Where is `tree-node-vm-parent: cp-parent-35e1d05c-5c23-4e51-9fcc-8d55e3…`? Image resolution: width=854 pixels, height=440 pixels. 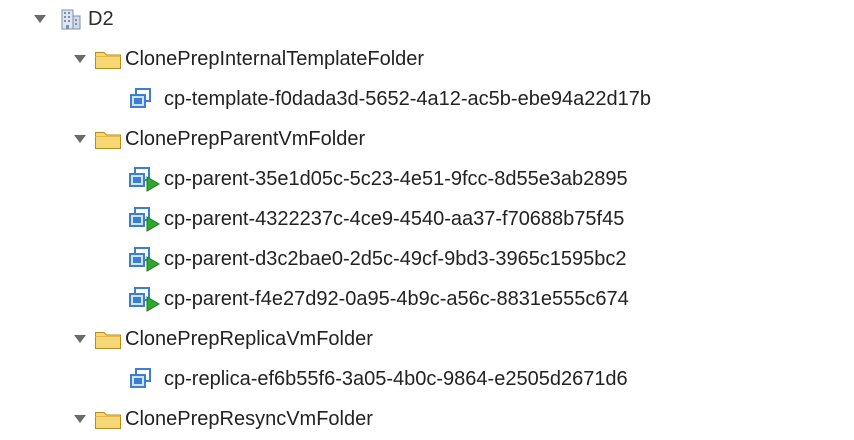 tree-node-vm-parent: cp-parent-35e1d05c-5c23-4e51-9fcc-8d55e3… is located at coordinates (378, 179).